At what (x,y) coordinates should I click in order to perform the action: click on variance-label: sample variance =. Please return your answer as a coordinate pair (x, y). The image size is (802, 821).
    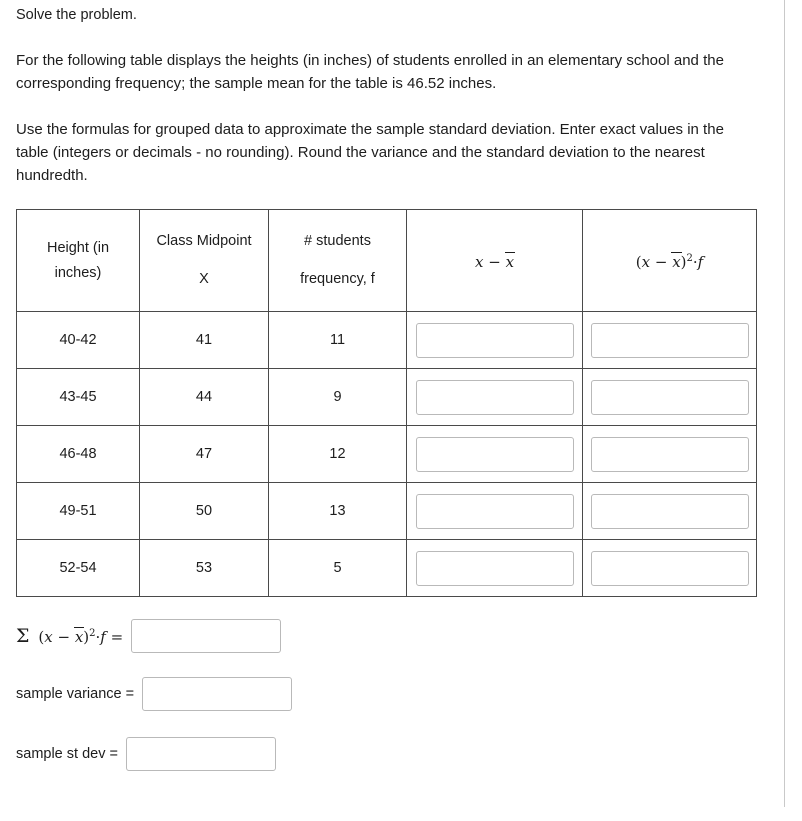
    Looking at the image, I should click on (75, 694).